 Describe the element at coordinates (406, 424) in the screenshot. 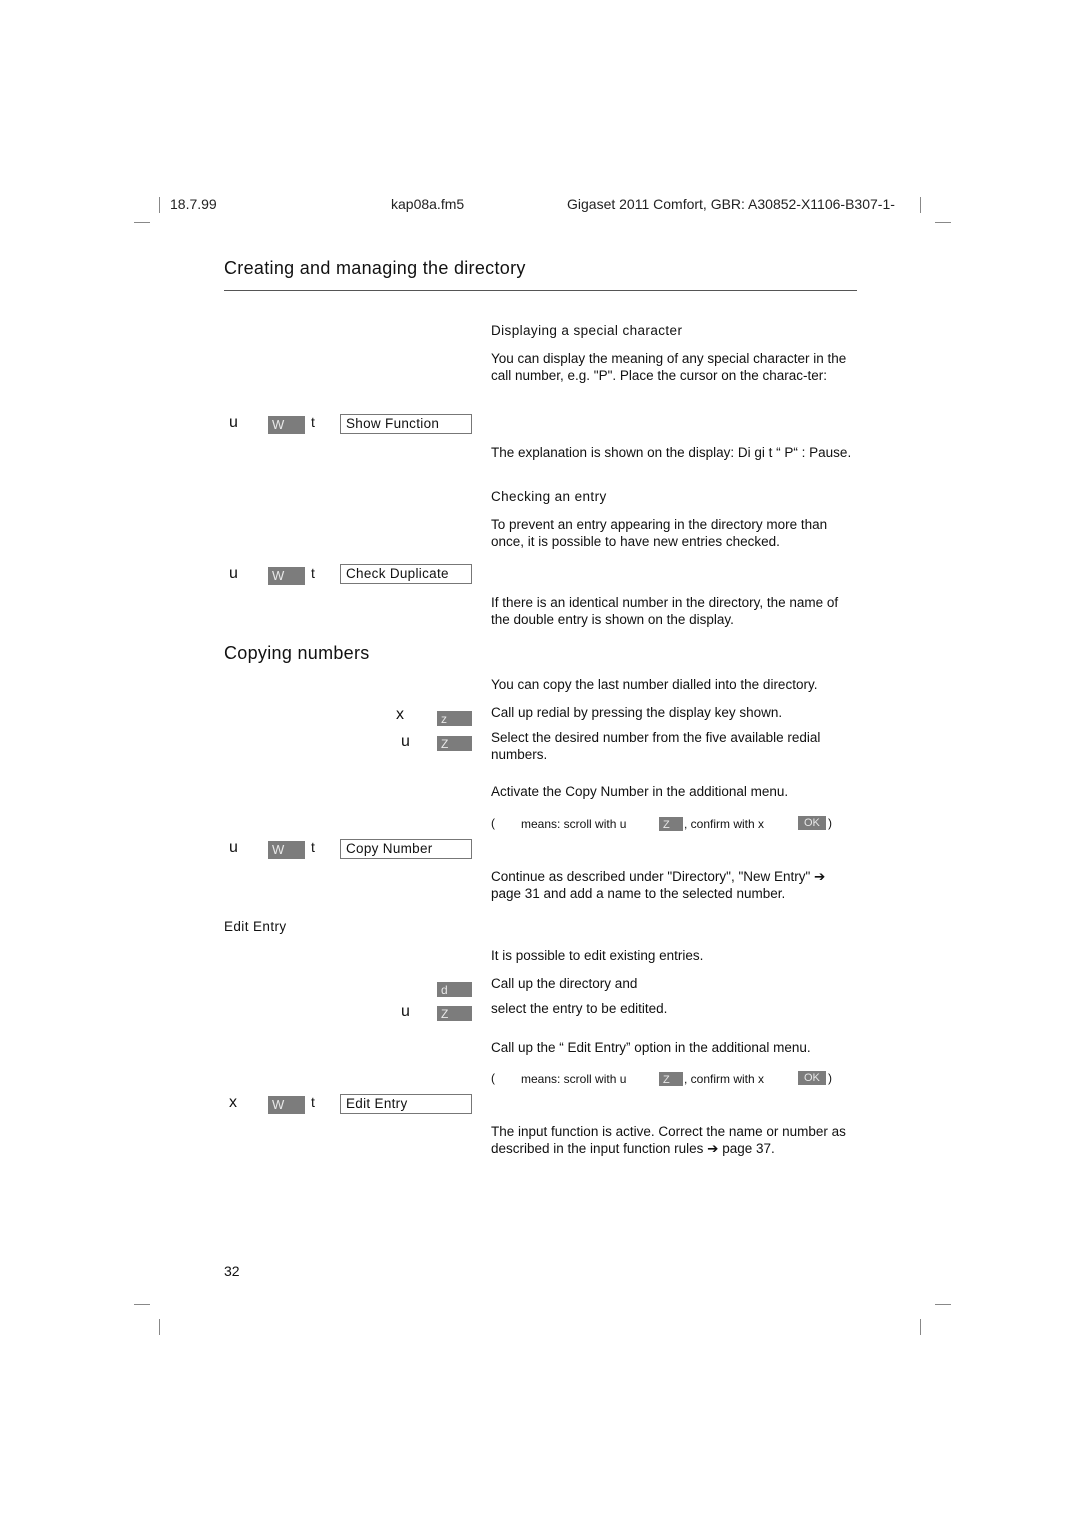

I see `menu-option-show-function: Show Function` at that location.